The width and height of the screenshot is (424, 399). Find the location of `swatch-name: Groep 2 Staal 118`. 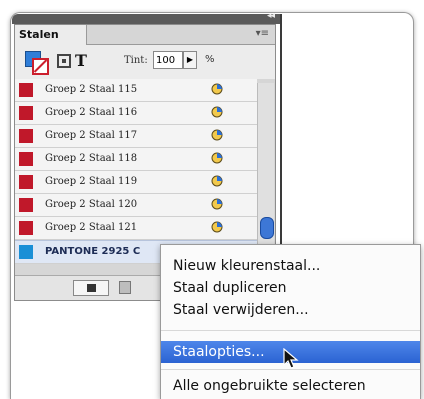

swatch-name: Groep 2 Staal 118 is located at coordinates (91, 158).